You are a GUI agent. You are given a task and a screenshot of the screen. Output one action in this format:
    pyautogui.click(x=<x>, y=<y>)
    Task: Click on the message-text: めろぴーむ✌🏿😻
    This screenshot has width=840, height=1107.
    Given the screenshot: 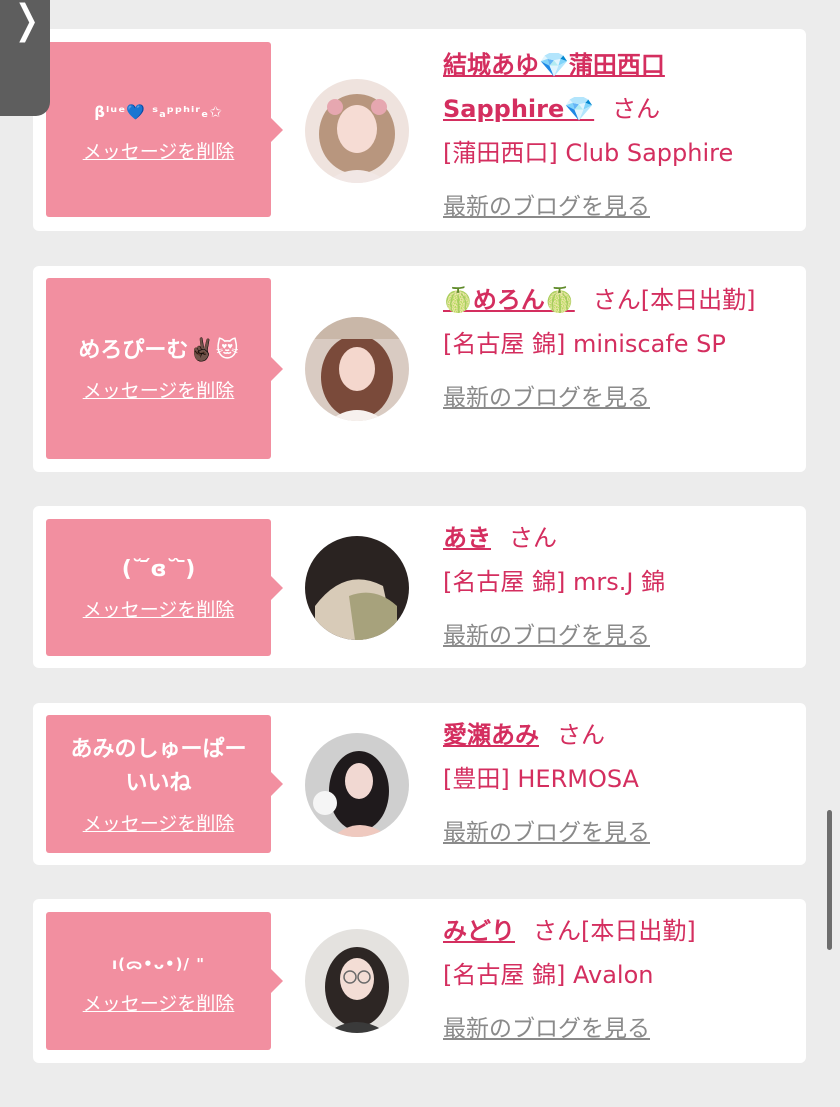 What is the action you would take?
    pyautogui.click(x=158, y=350)
    